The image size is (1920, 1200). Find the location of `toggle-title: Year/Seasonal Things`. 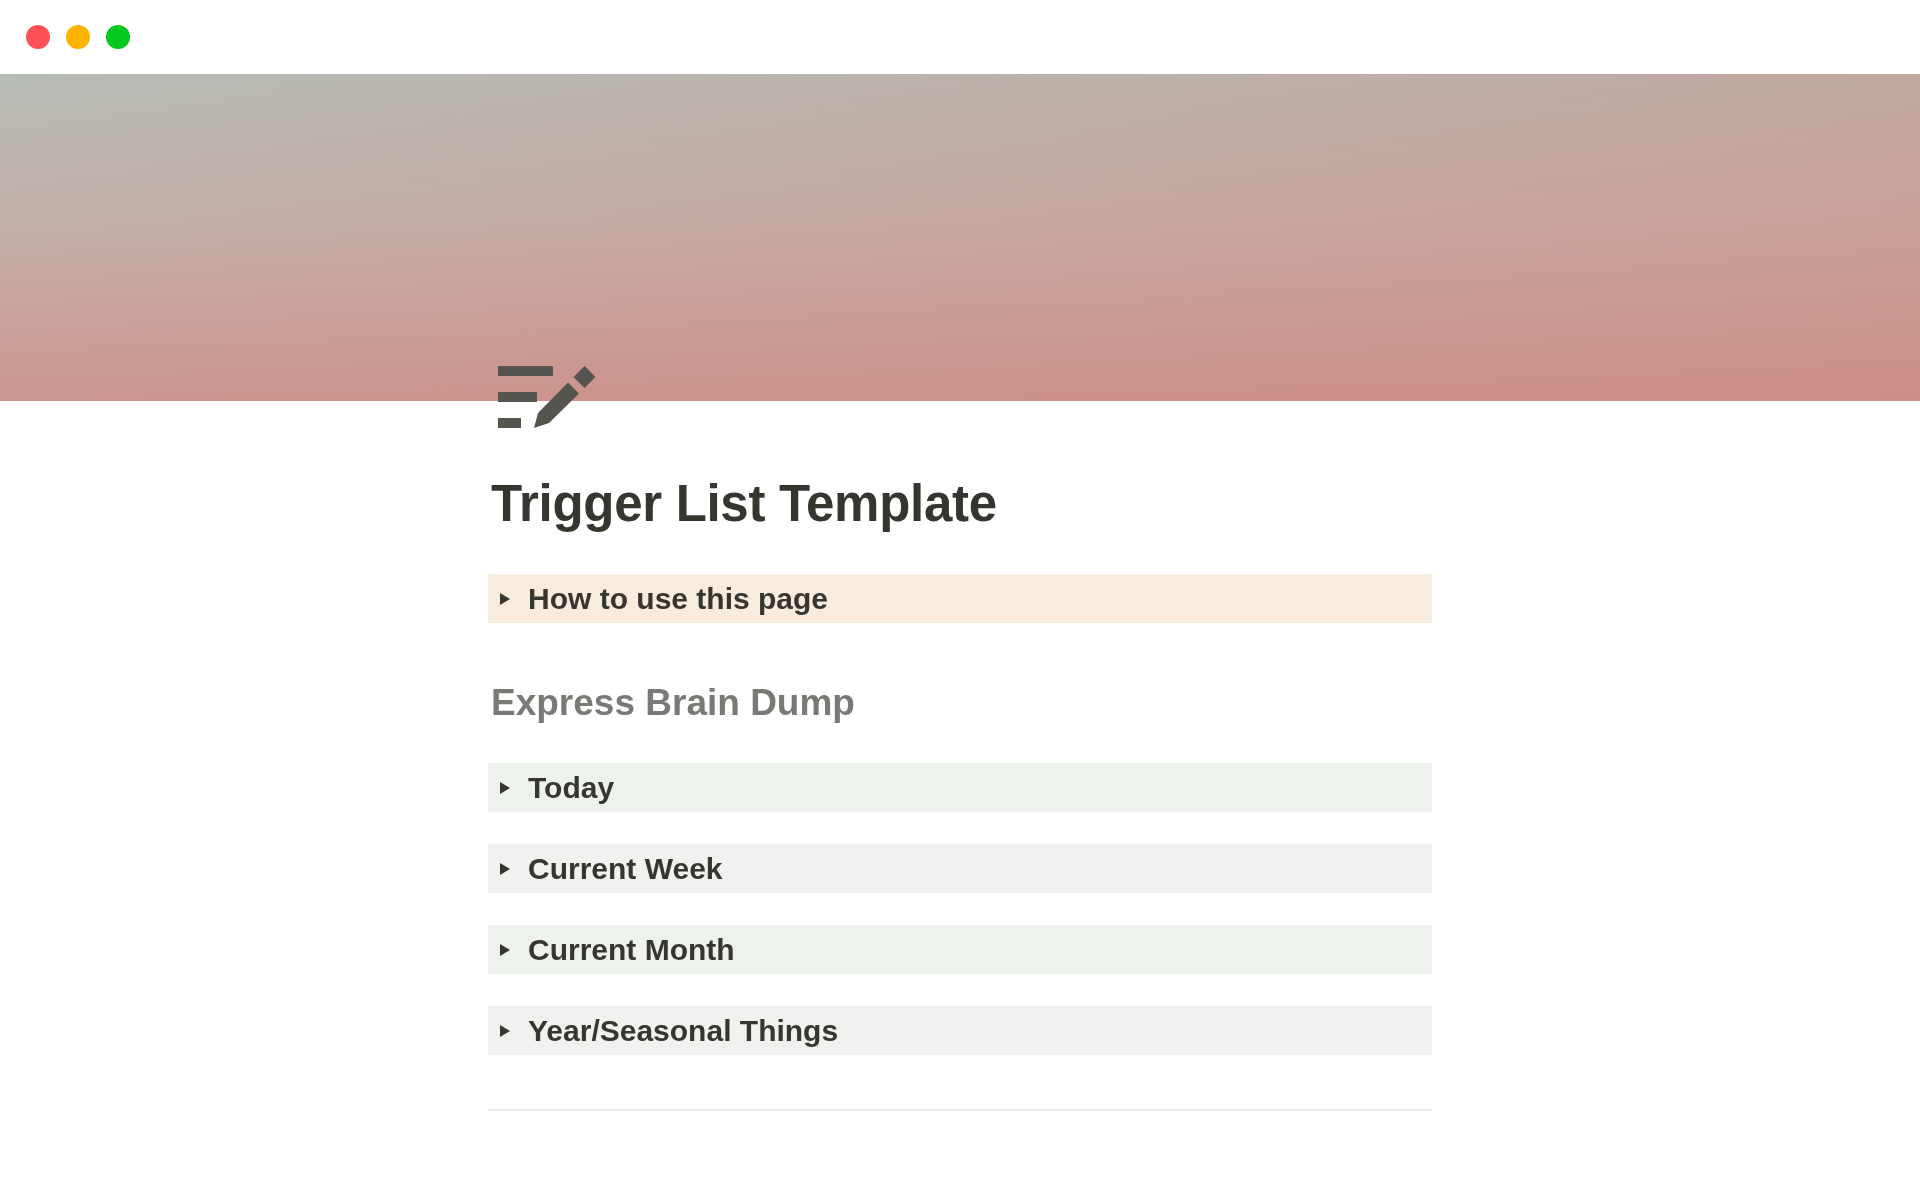

toggle-title: Year/Seasonal Things is located at coordinates (683, 1030).